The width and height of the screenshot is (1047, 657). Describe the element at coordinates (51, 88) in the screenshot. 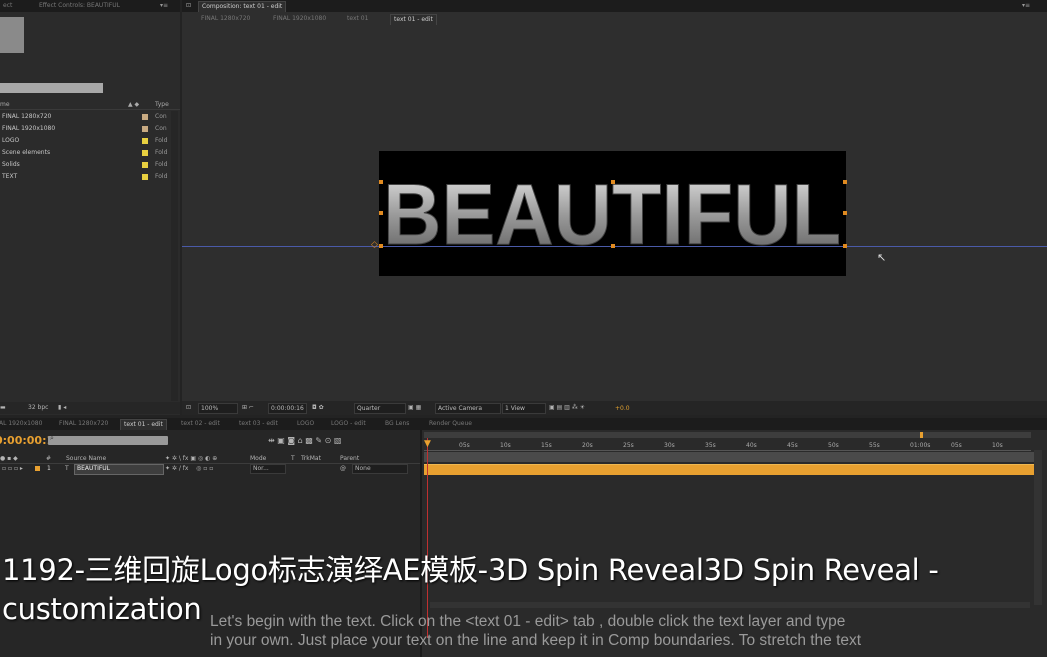

I see `project-search-input` at that location.